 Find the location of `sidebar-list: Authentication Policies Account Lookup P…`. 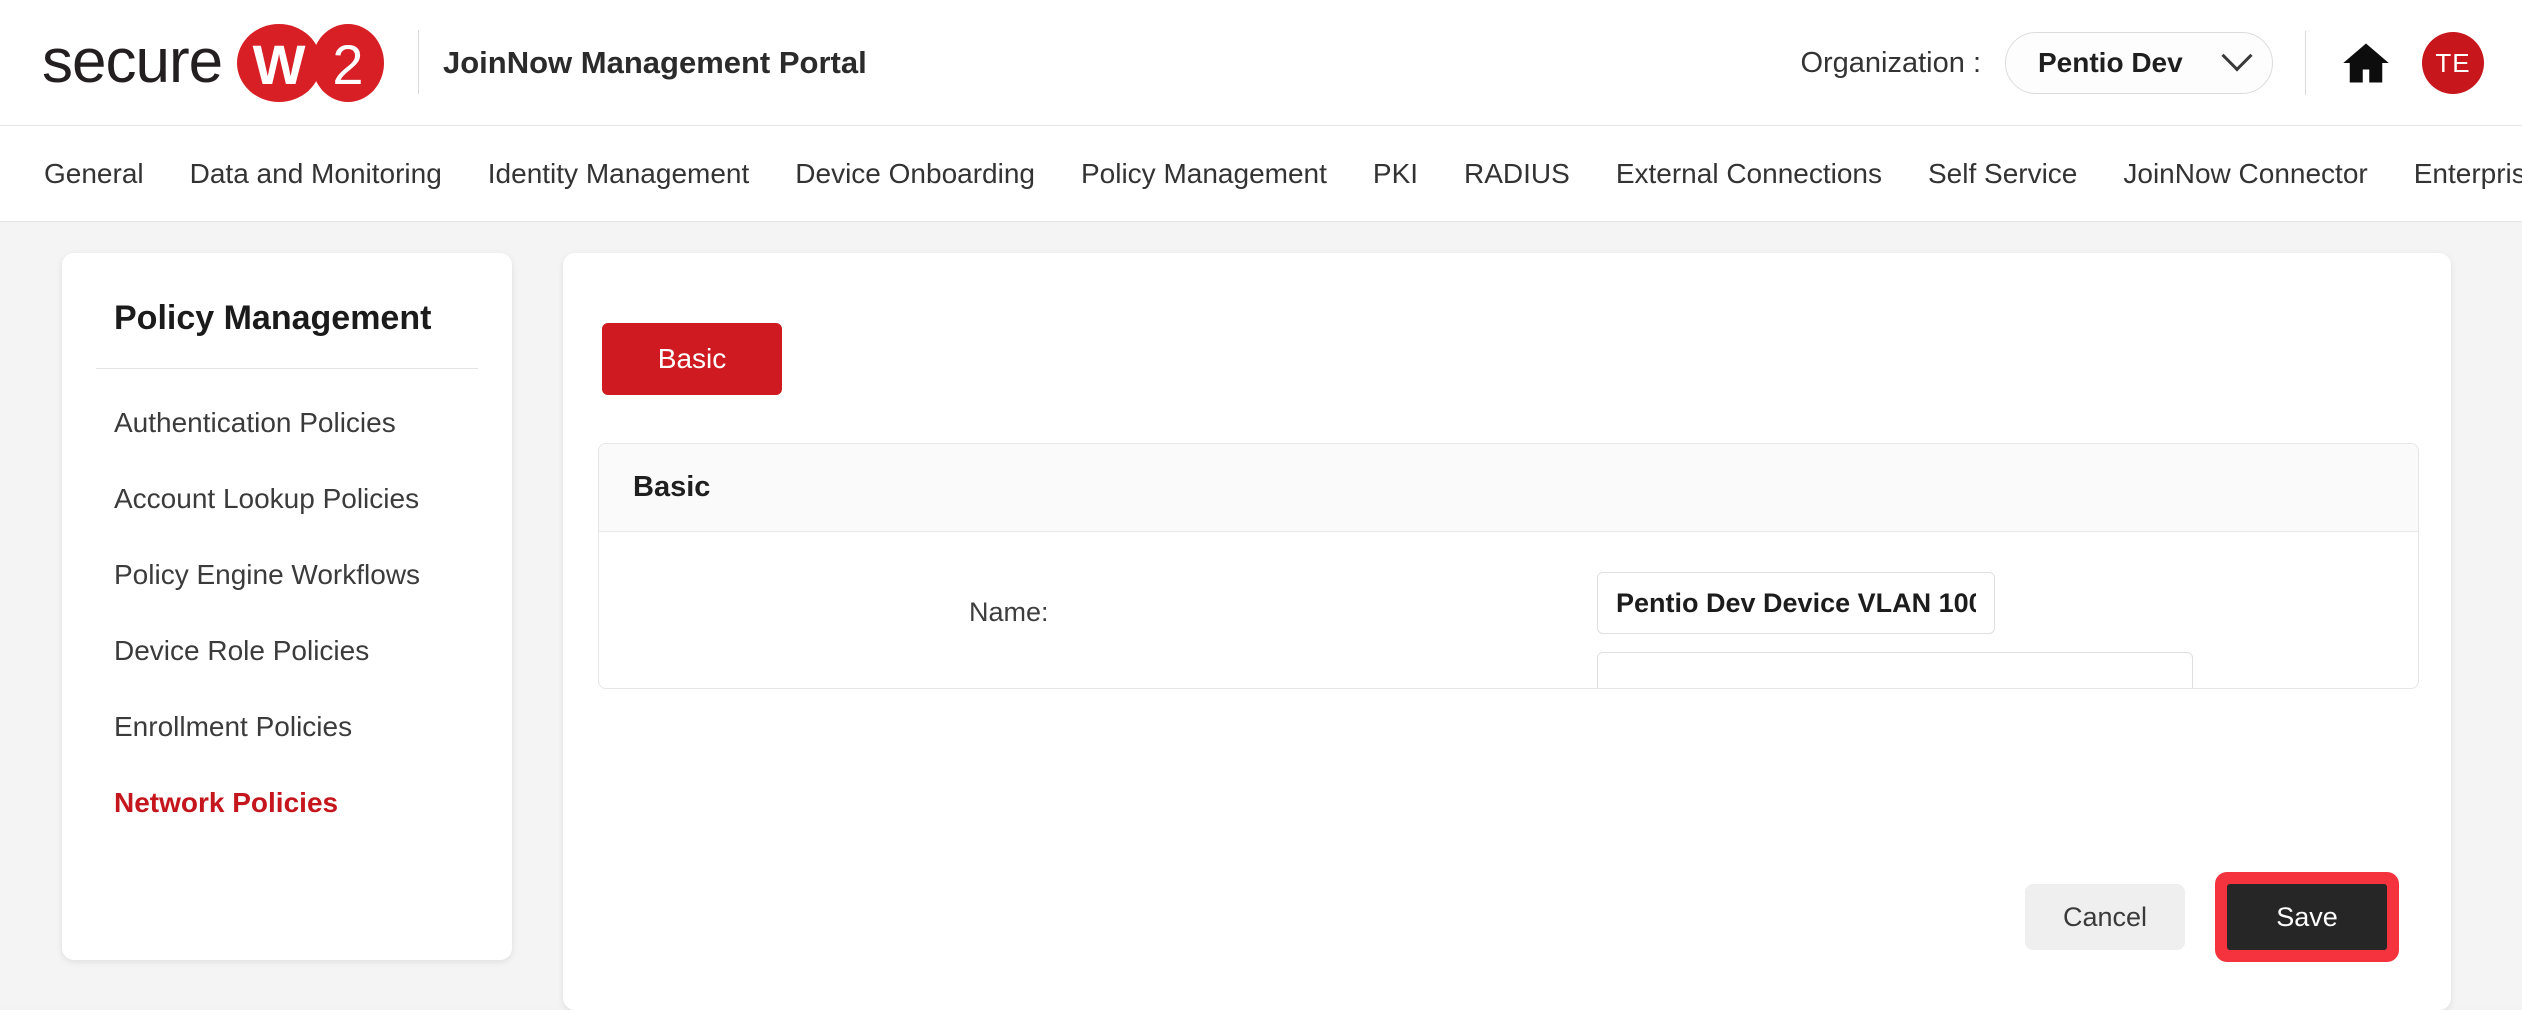

sidebar-list: Authentication Policies Account Lookup P… is located at coordinates (287, 605).